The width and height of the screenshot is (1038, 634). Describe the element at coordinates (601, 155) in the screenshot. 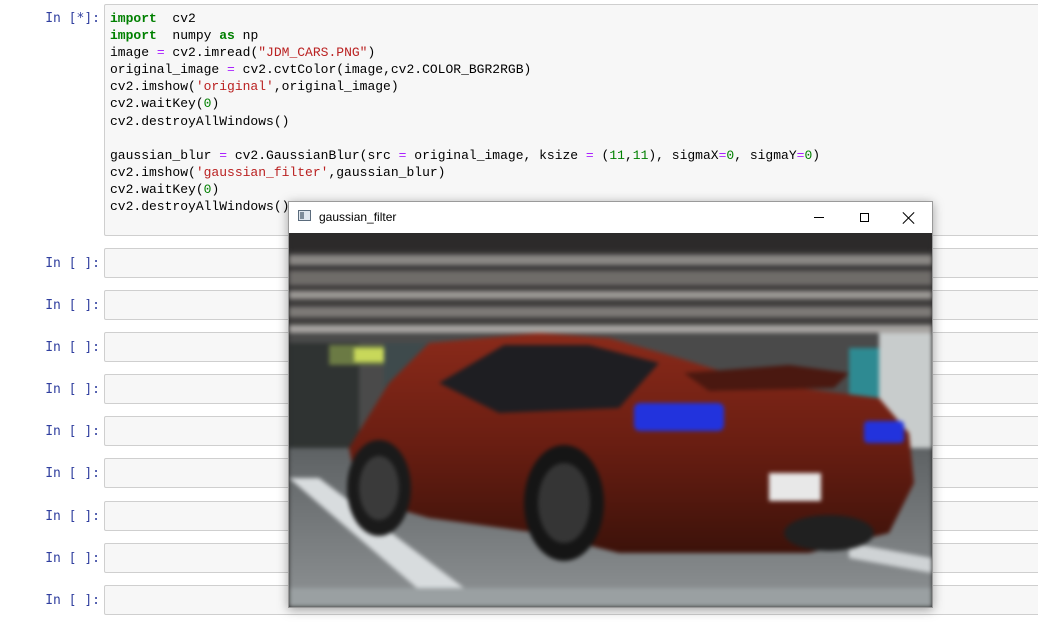

I see `code-token: (` at that location.